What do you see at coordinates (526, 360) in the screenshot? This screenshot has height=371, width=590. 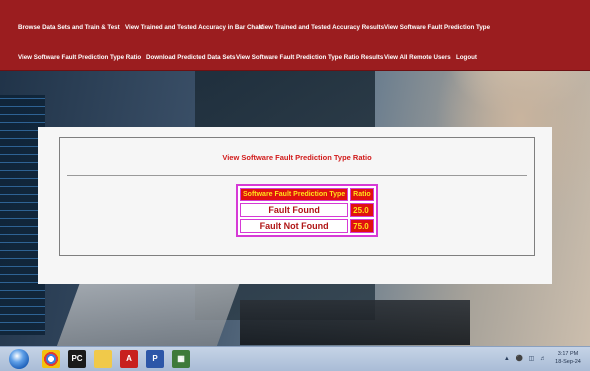 I see `system-tray: ▲ ⚫ ◫ ♬` at bounding box center [526, 360].